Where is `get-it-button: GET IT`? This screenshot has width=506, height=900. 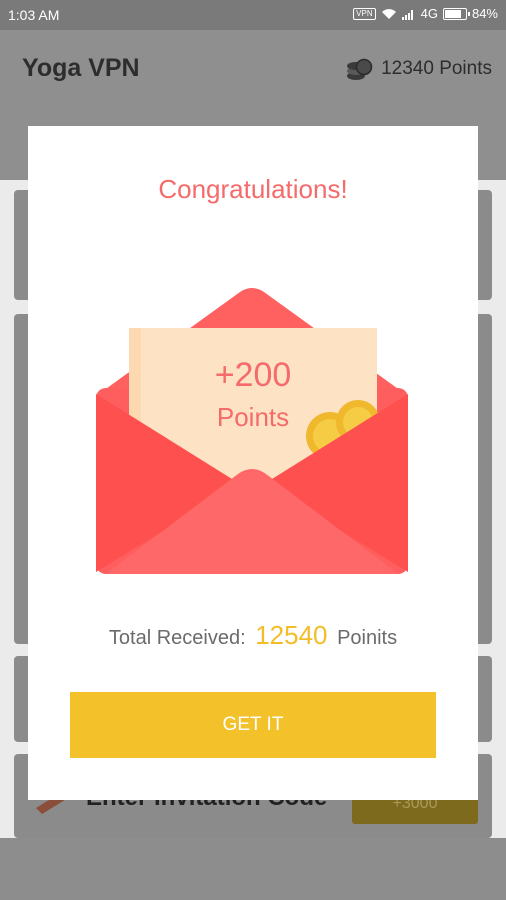
get-it-button: GET IT is located at coordinates (253, 725).